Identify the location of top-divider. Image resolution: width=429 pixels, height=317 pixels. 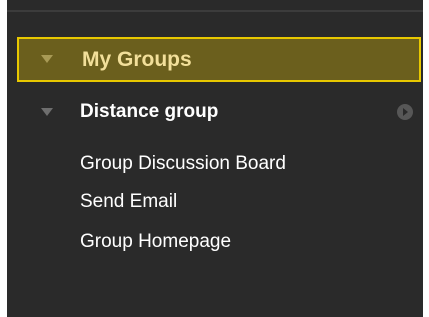
(215, 11).